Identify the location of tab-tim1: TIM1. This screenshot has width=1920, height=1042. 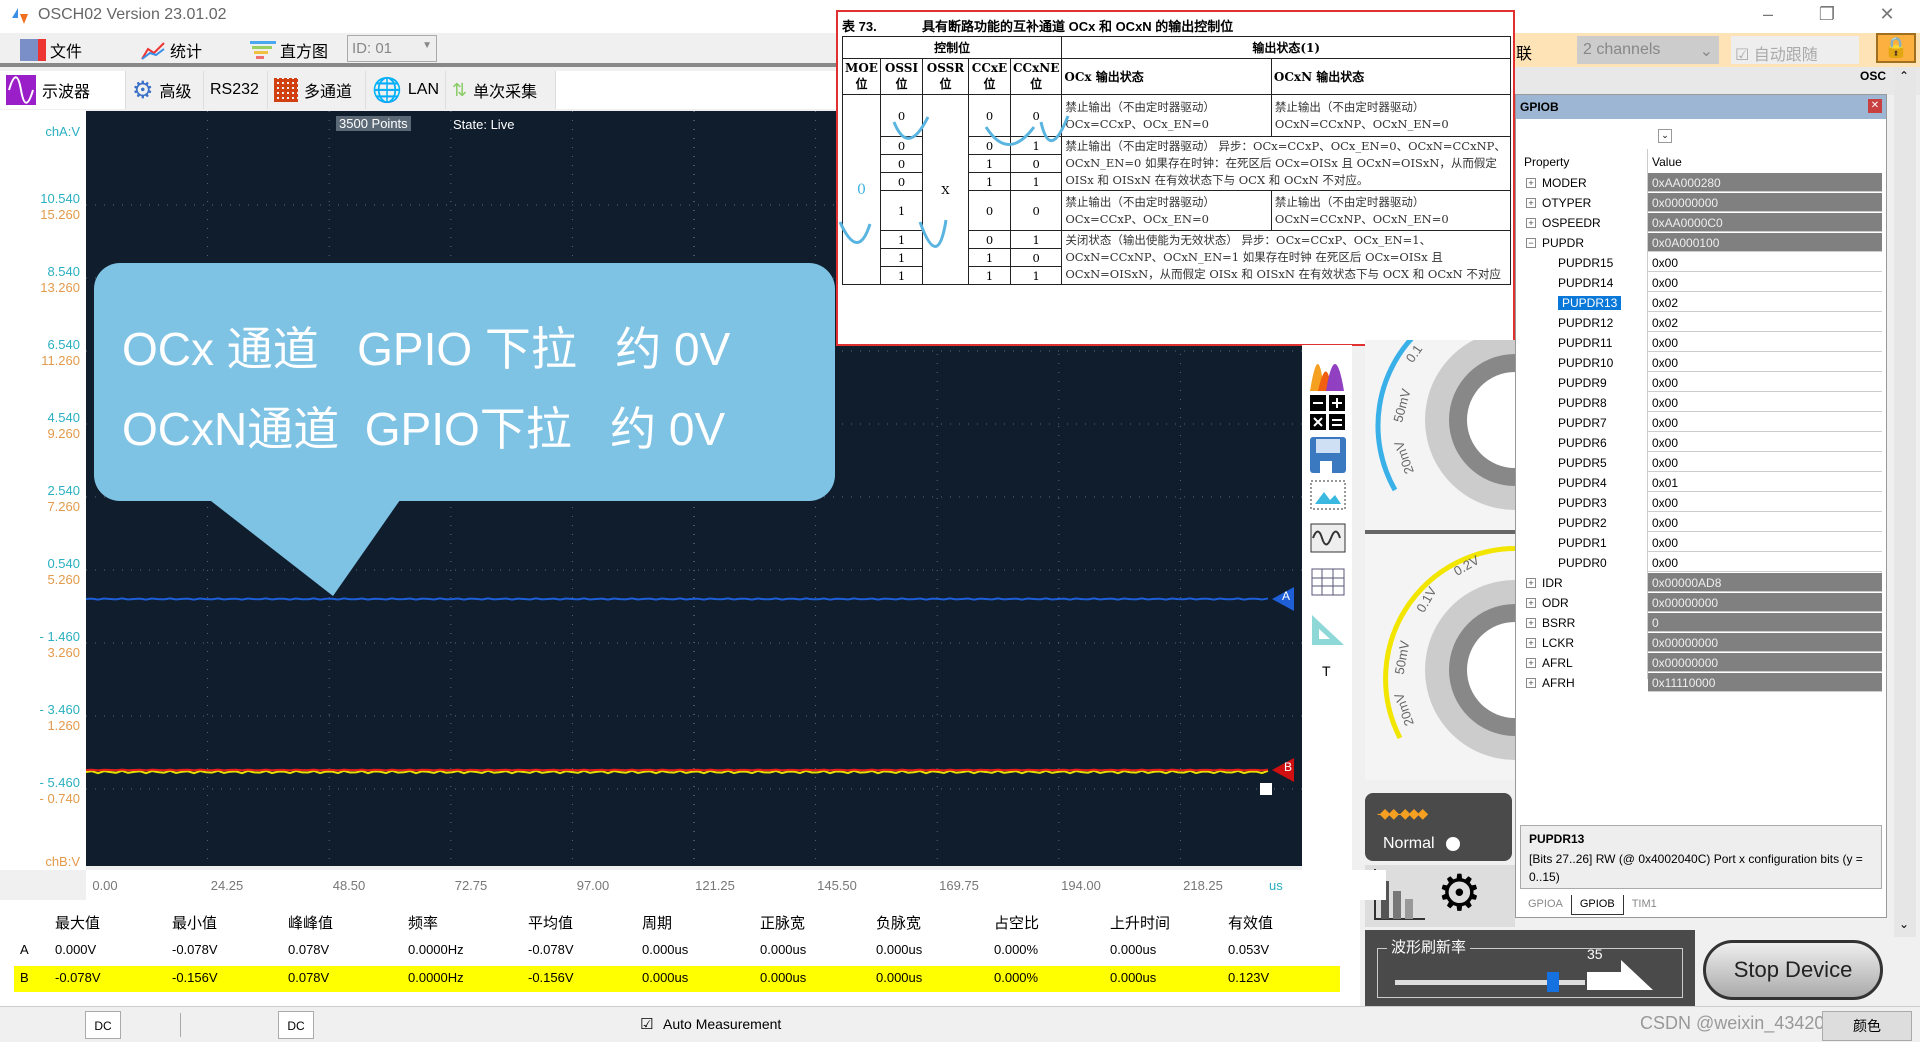
(1644, 905).